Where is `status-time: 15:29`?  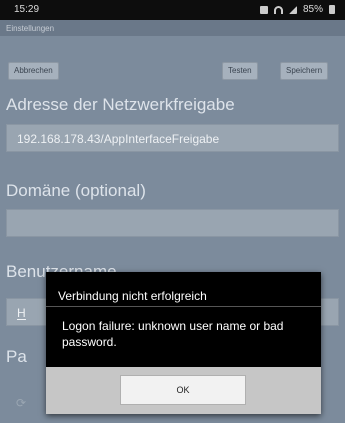 status-time: 15:29 is located at coordinates (27, 9).